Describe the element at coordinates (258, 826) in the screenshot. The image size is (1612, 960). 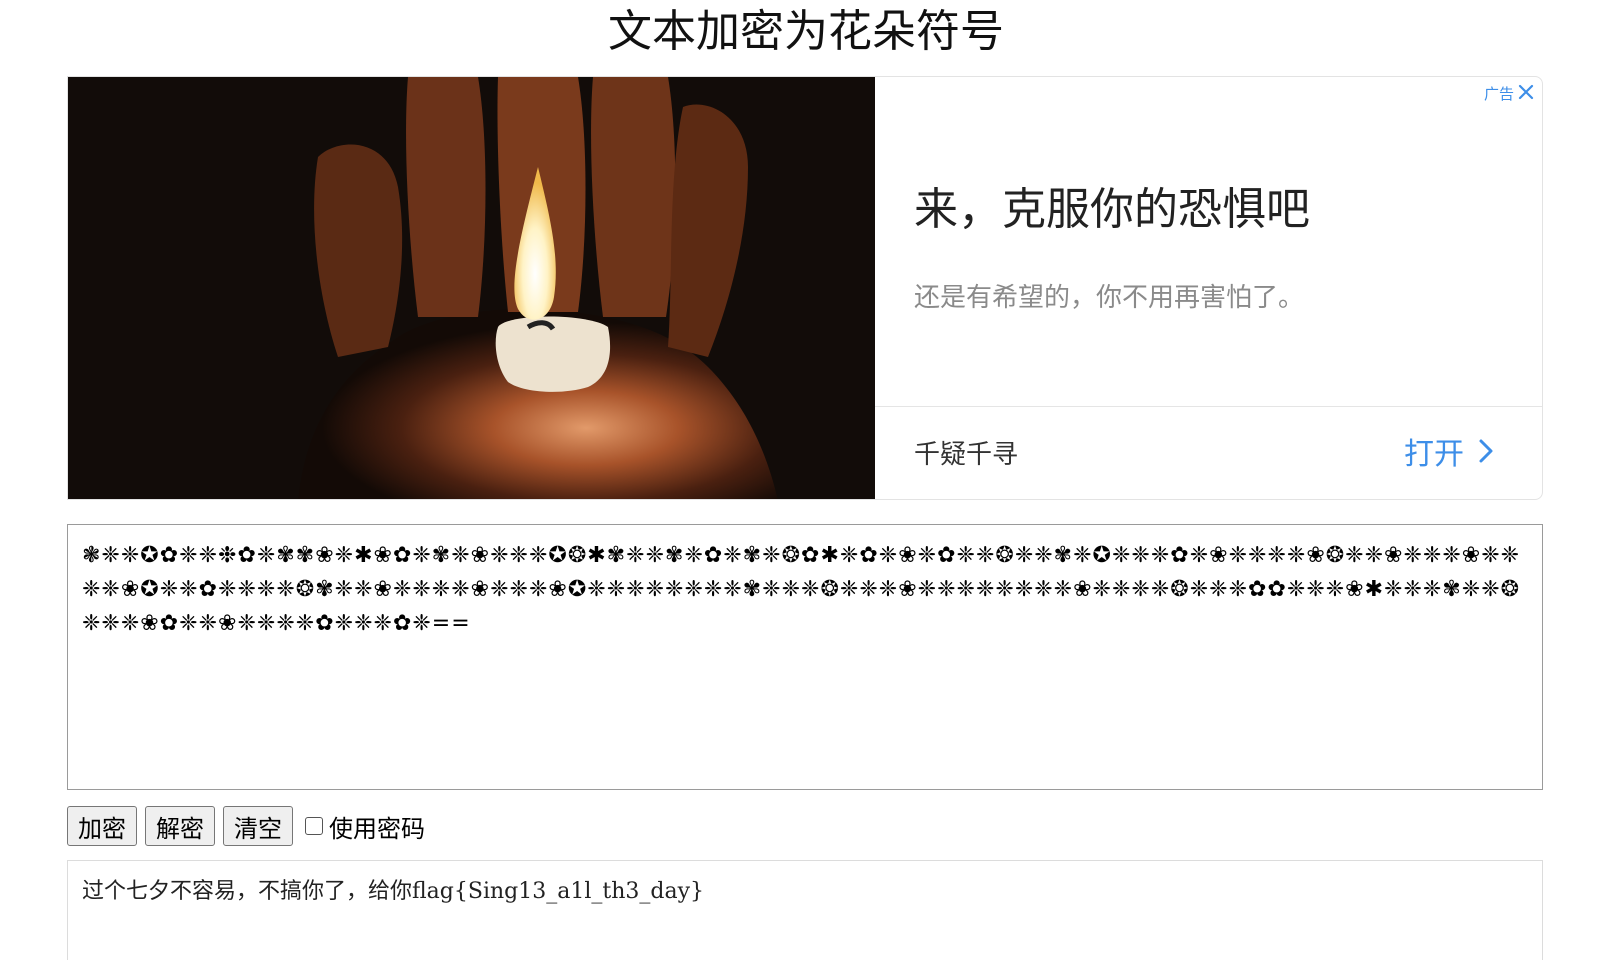
I see `clear-button: 清空` at that location.